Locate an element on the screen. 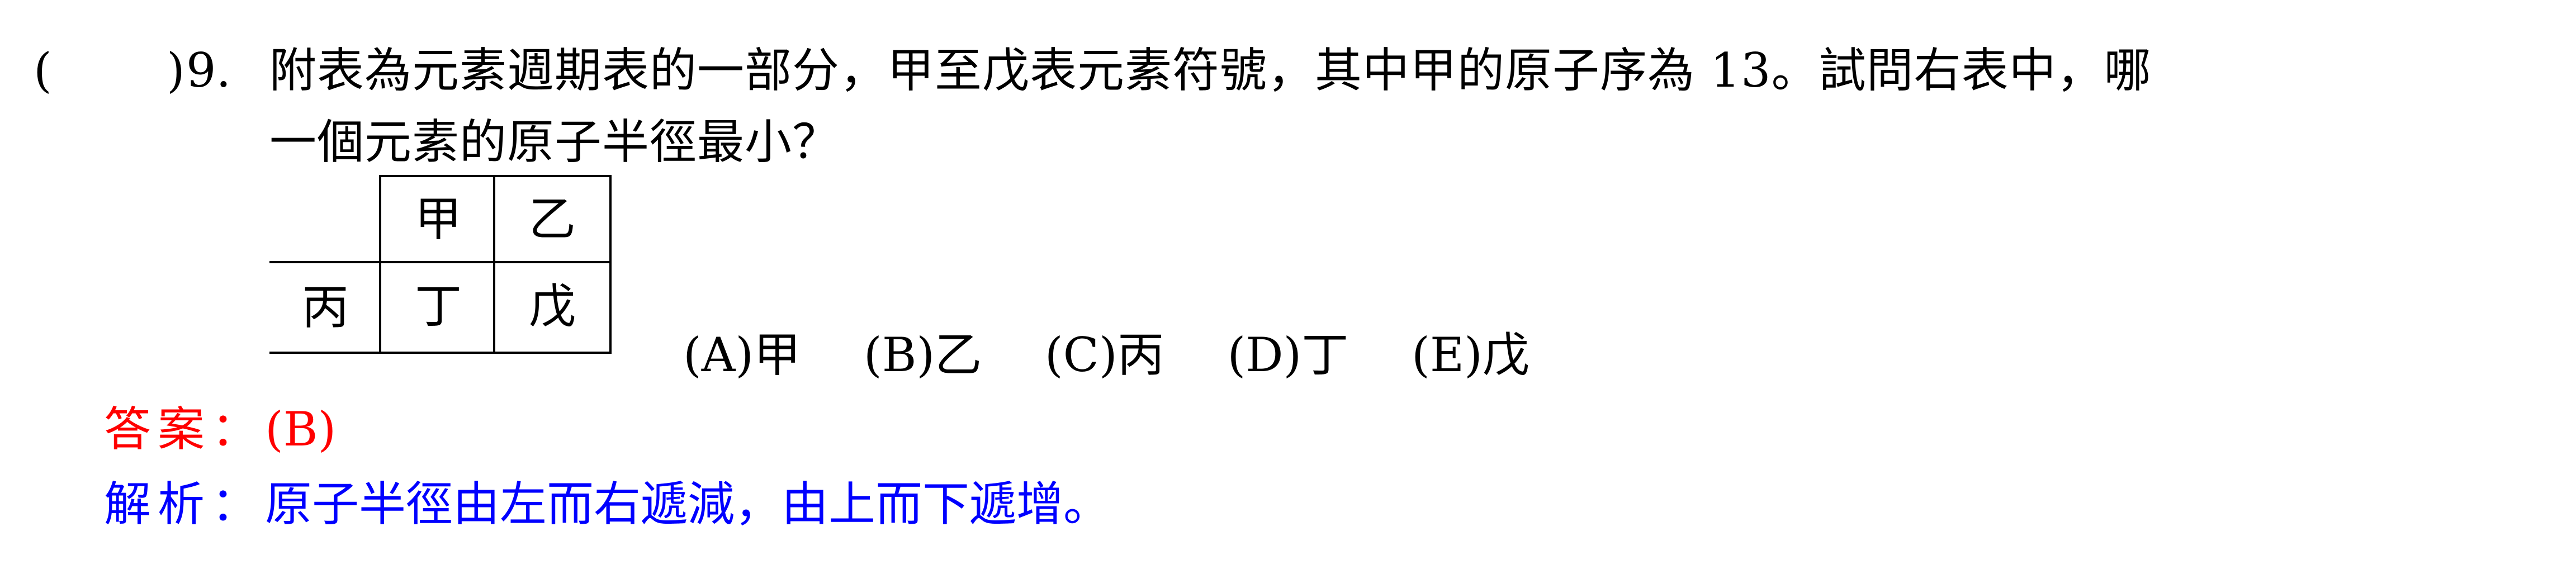 The width and height of the screenshot is (2576, 569). option-d: (D)丁 is located at coordinates (1288, 355).